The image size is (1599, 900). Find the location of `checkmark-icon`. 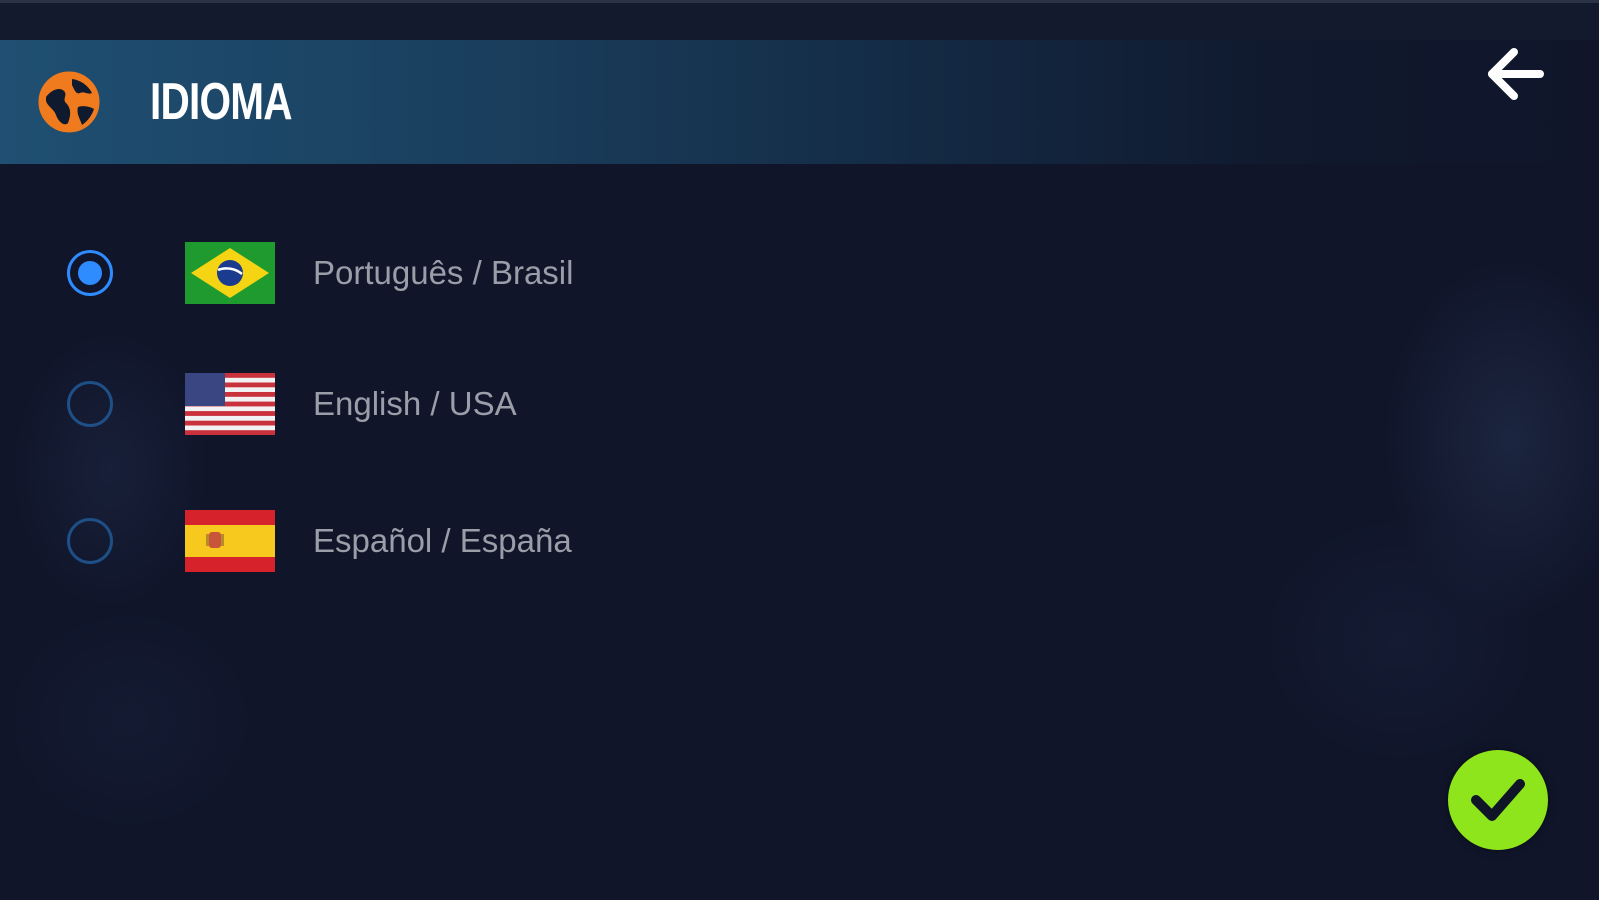

checkmark-icon is located at coordinates (1498, 800).